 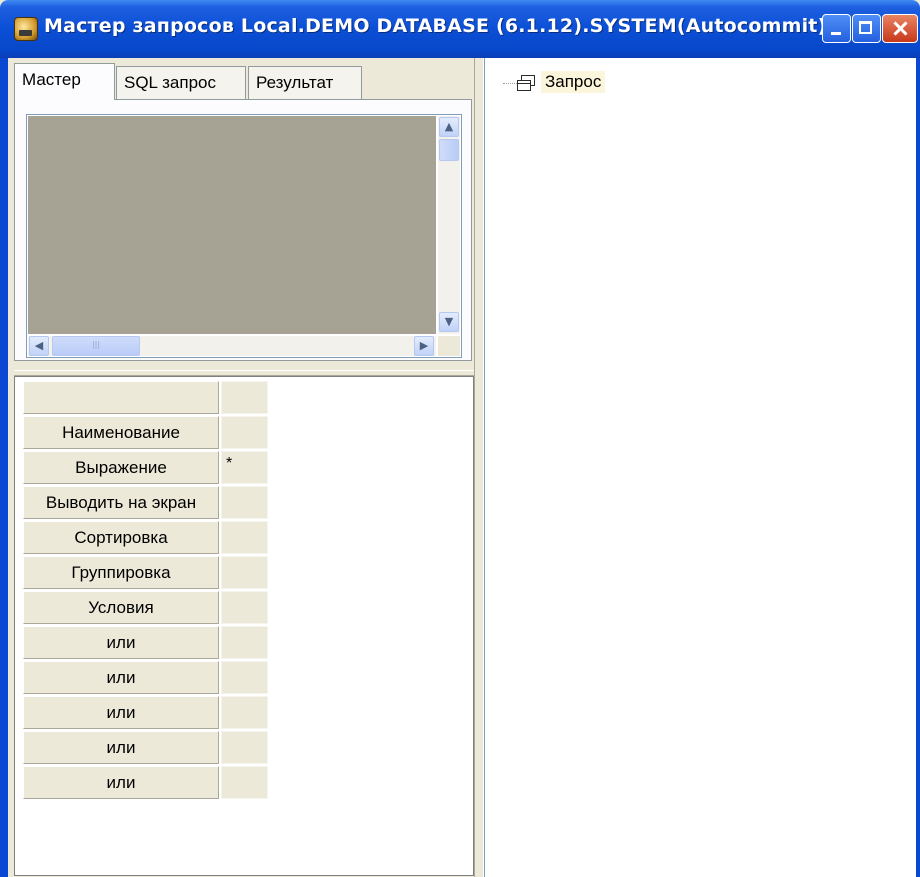 What do you see at coordinates (479, 467) in the screenshot?
I see `vertical-splitter` at bounding box center [479, 467].